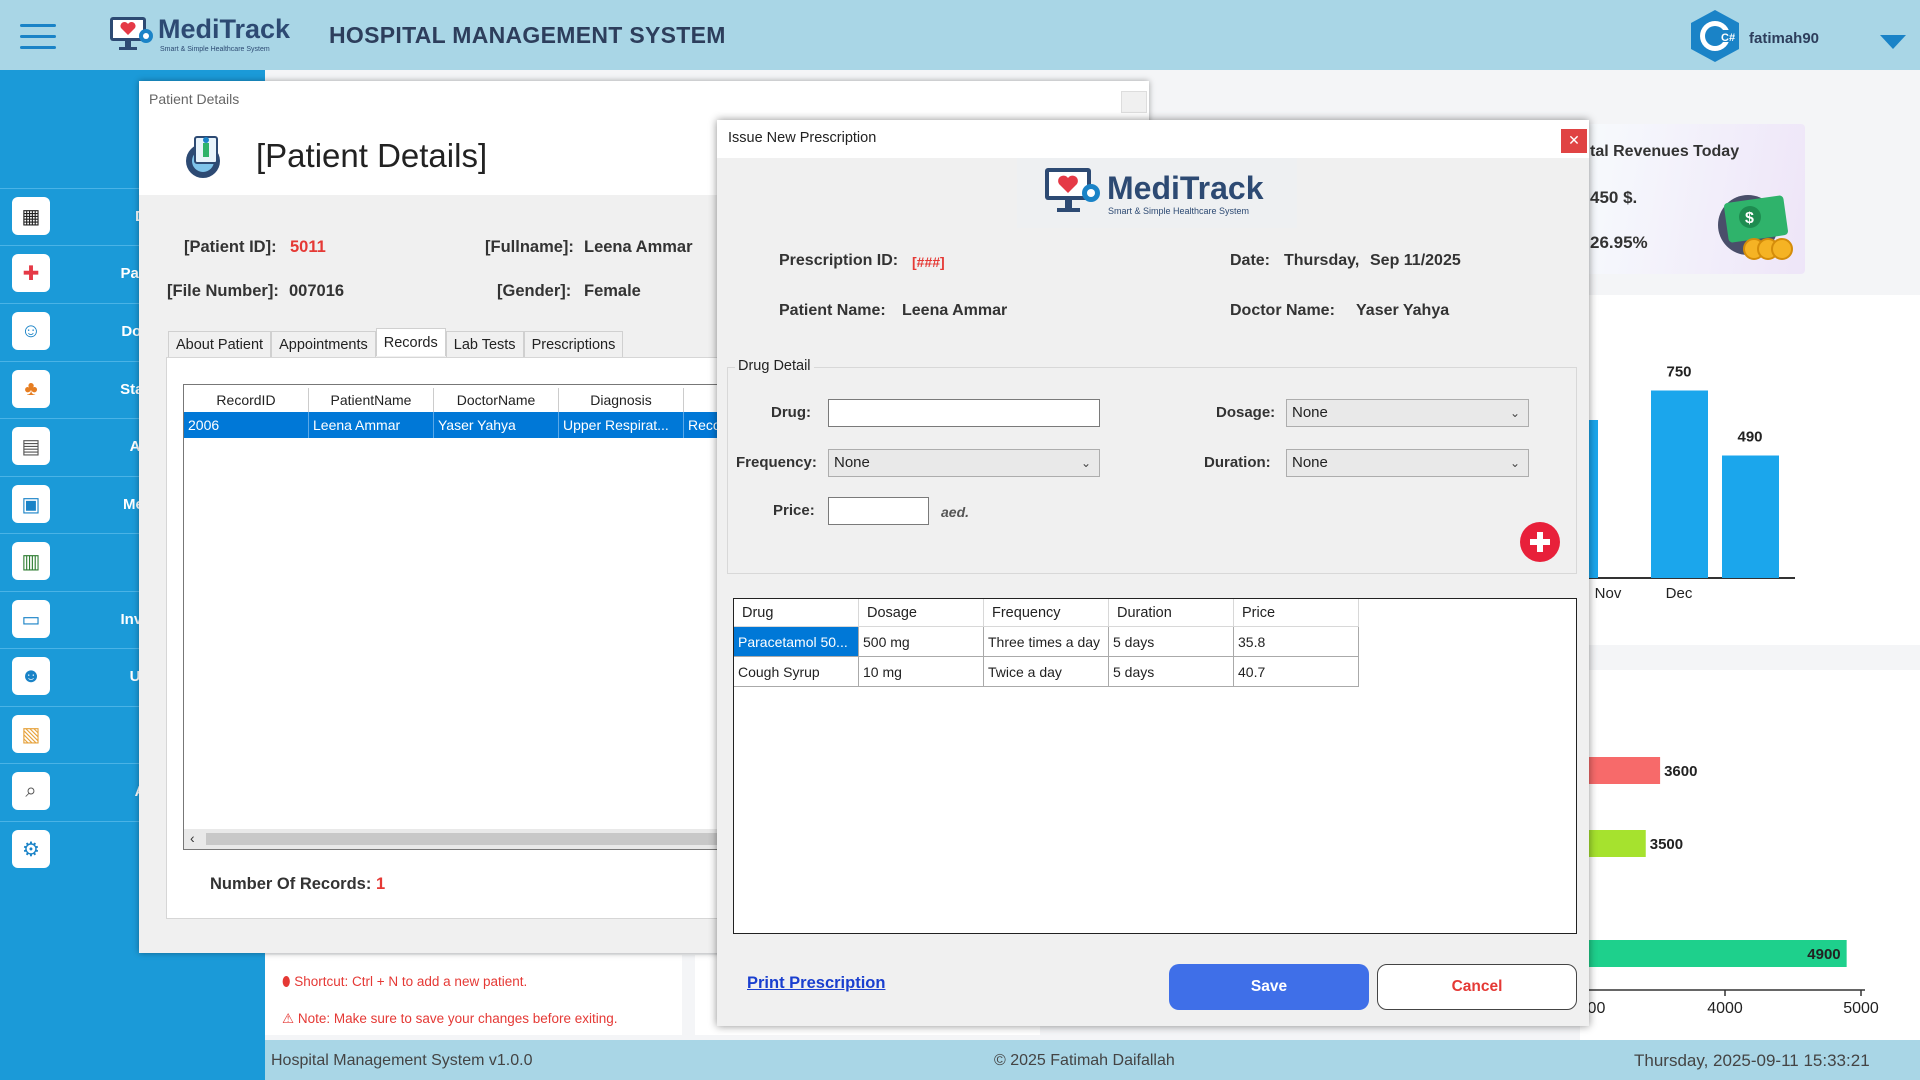  I want to click on username: fatimah90, so click(1784, 38).